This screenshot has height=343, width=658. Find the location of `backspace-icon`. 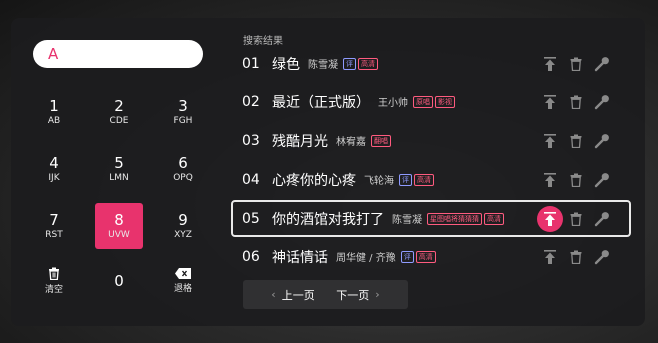

backspace-icon is located at coordinates (183, 275).